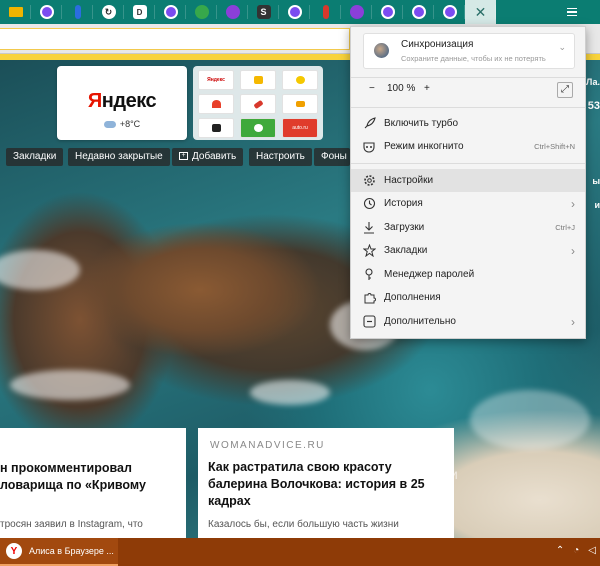 The width and height of the screenshot is (600, 566). I want to click on menu-icon, so click(572, 12).